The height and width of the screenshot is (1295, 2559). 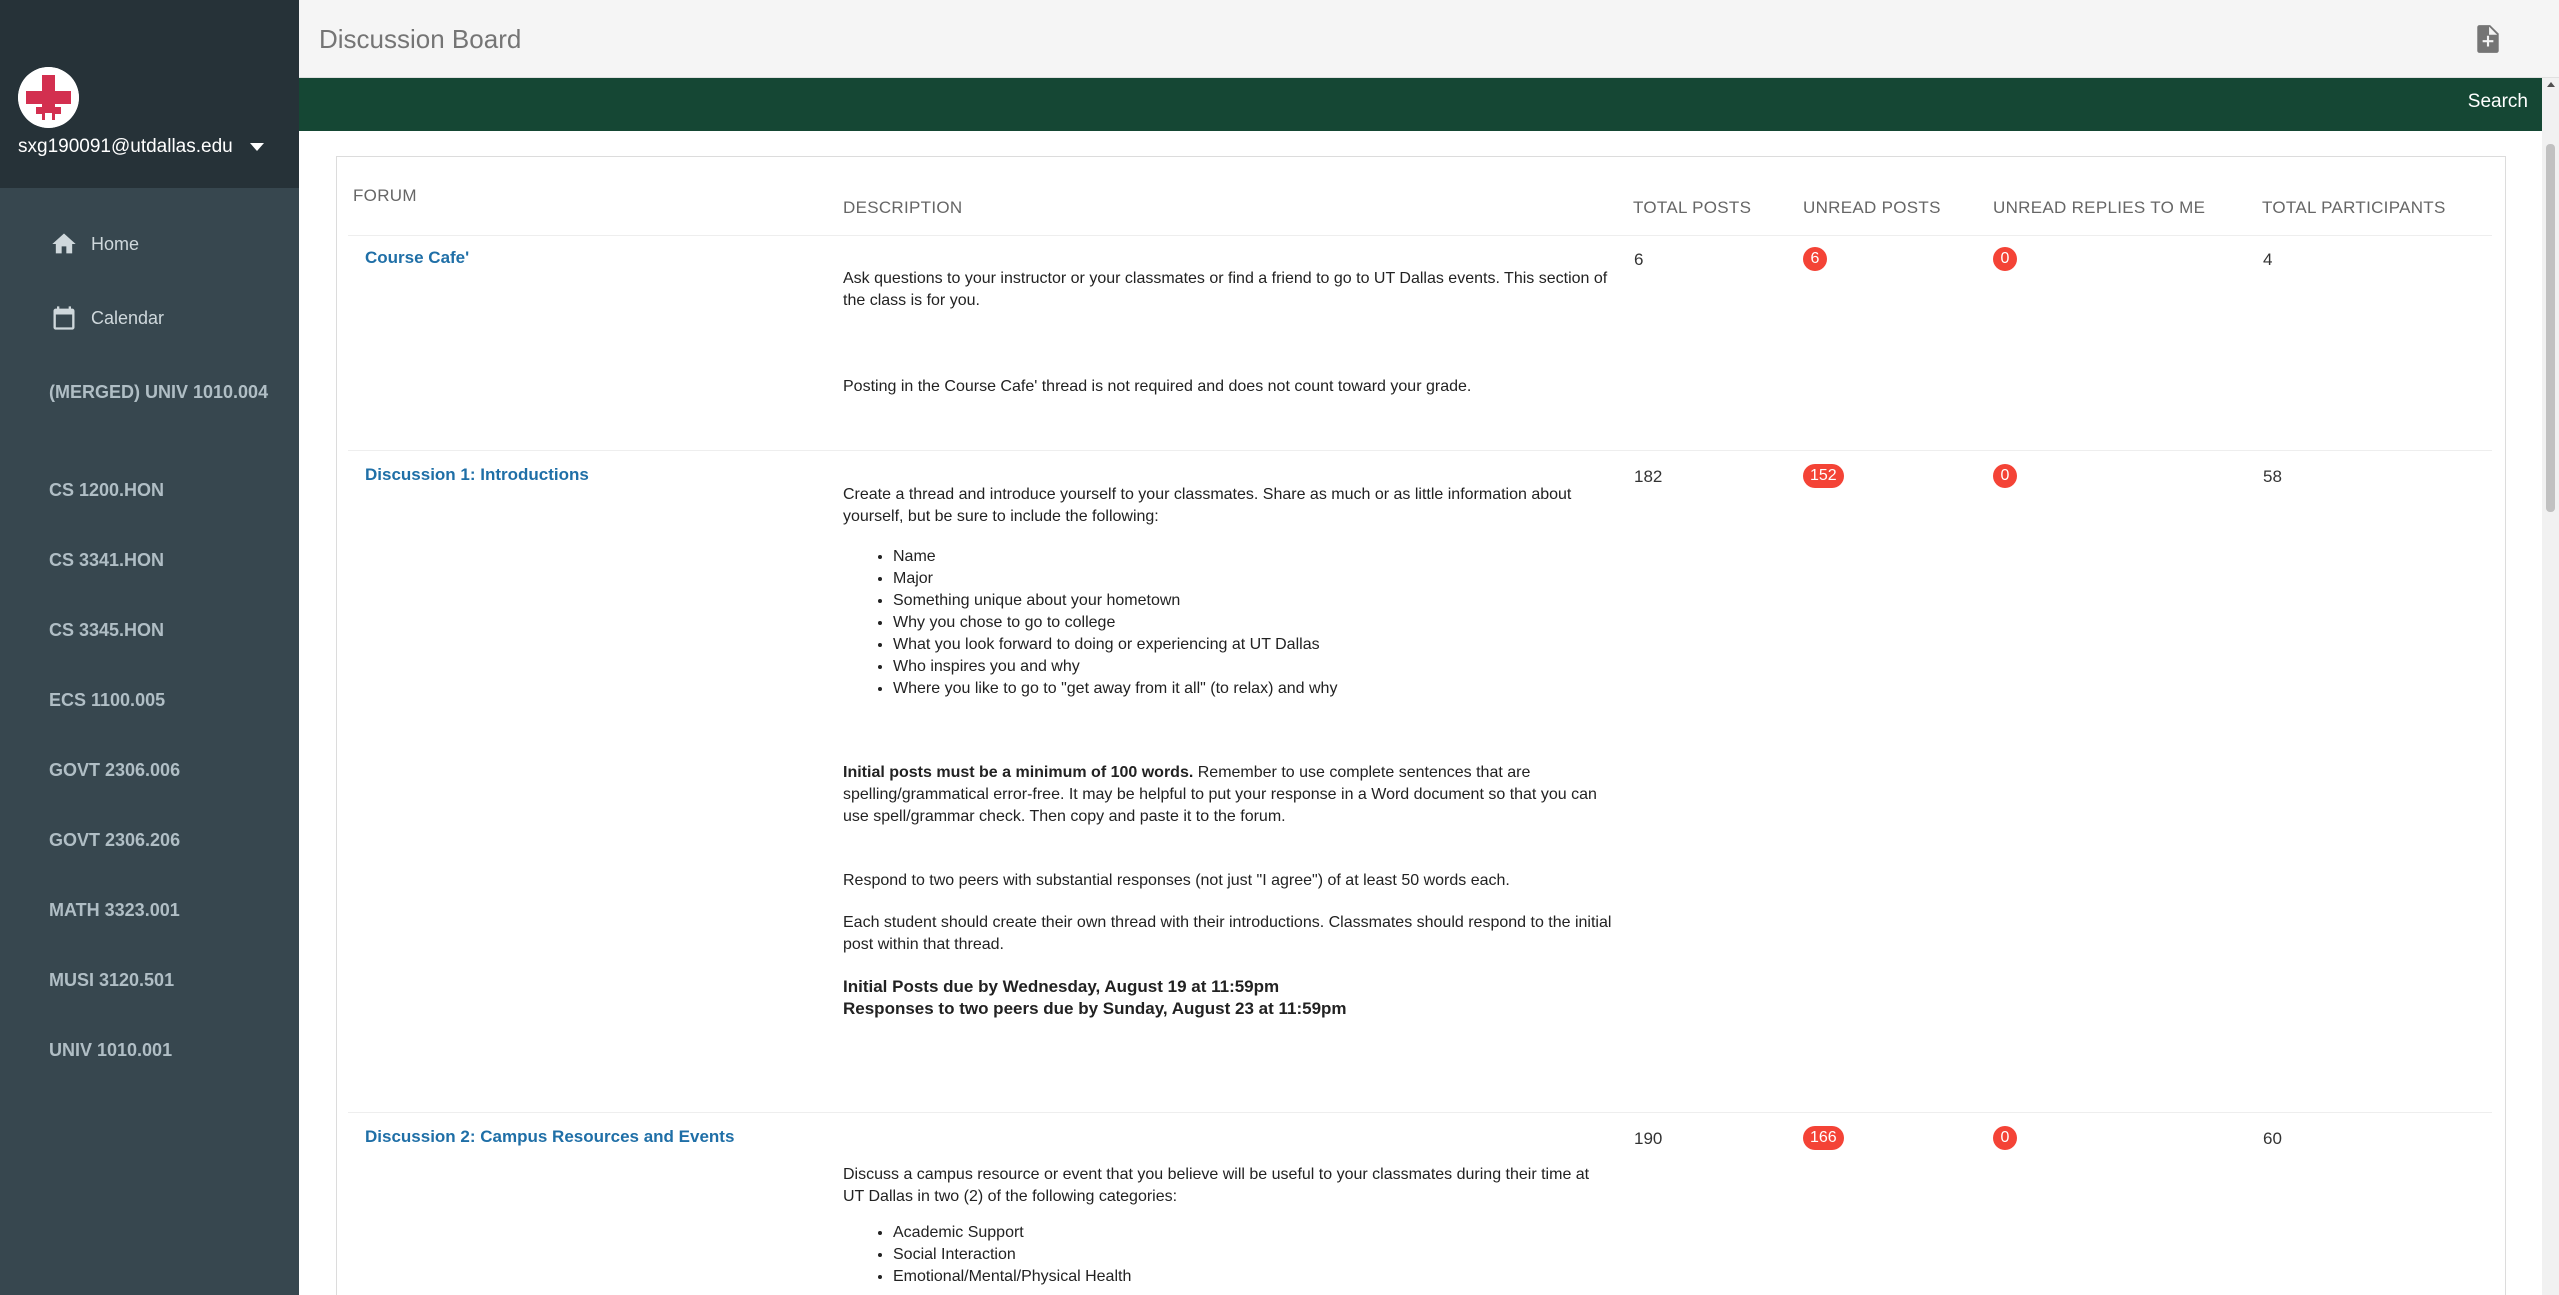 I want to click on col-header-total-posts: TOTAL POSTS, so click(x=1692, y=208).